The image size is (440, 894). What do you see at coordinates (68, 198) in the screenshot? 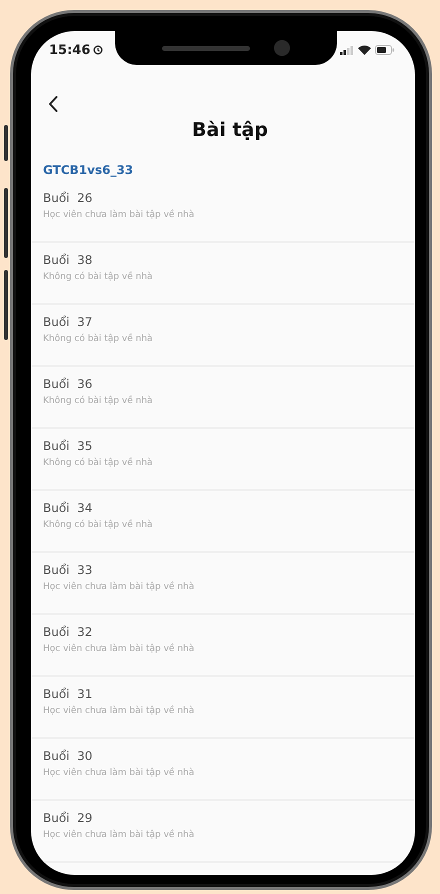
I see `session-title: Buổi 26` at bounding box center [68, 198].